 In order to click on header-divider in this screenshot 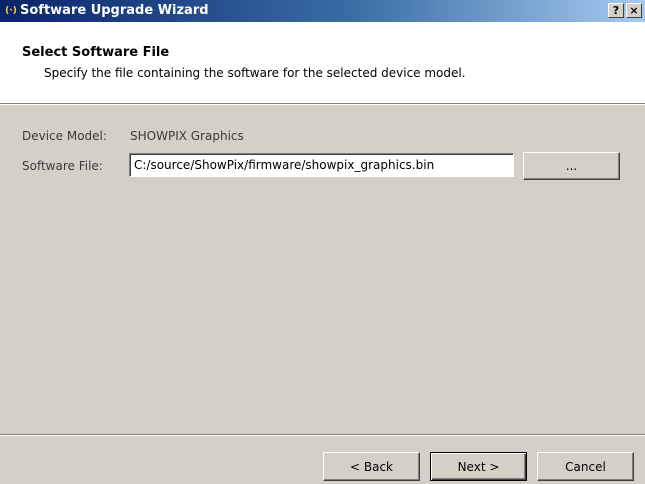, I will do `click(322, 104)`.